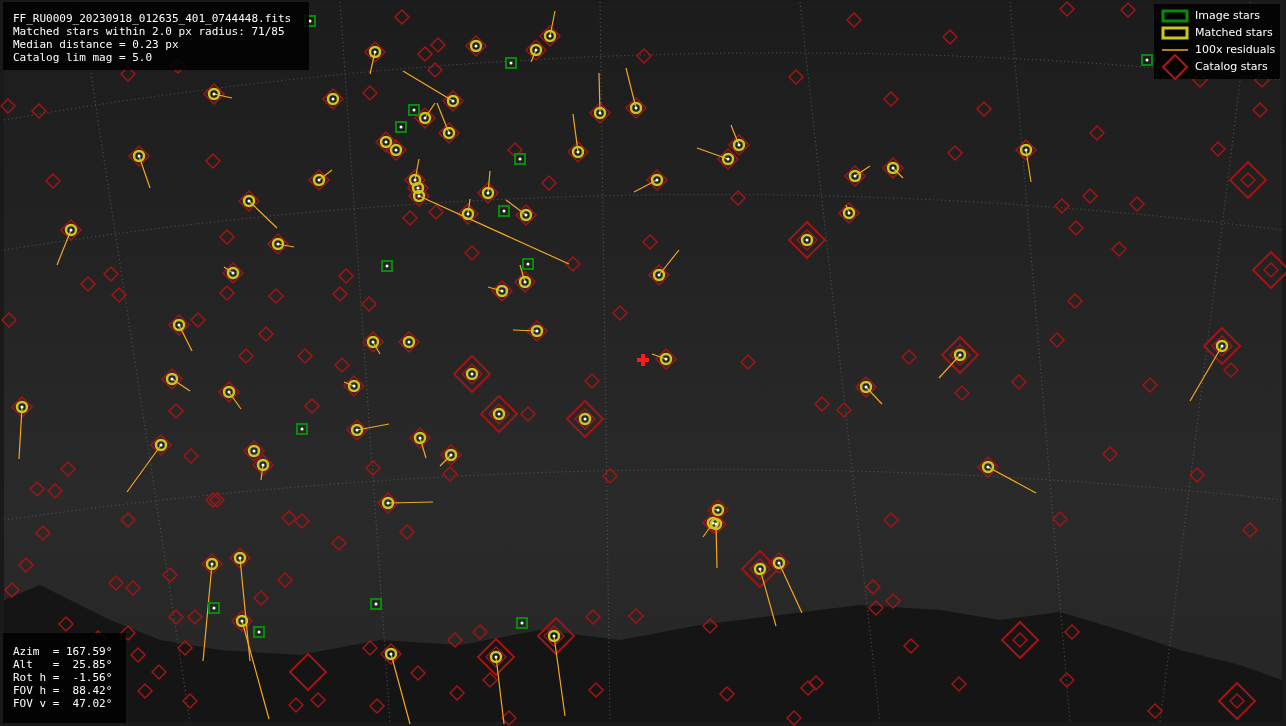 This screenshot has height=726, width=1286. Describe the element at coordinates (1235, 49) in the screenshot. I see `legend-label: 100x residuals` at that location.